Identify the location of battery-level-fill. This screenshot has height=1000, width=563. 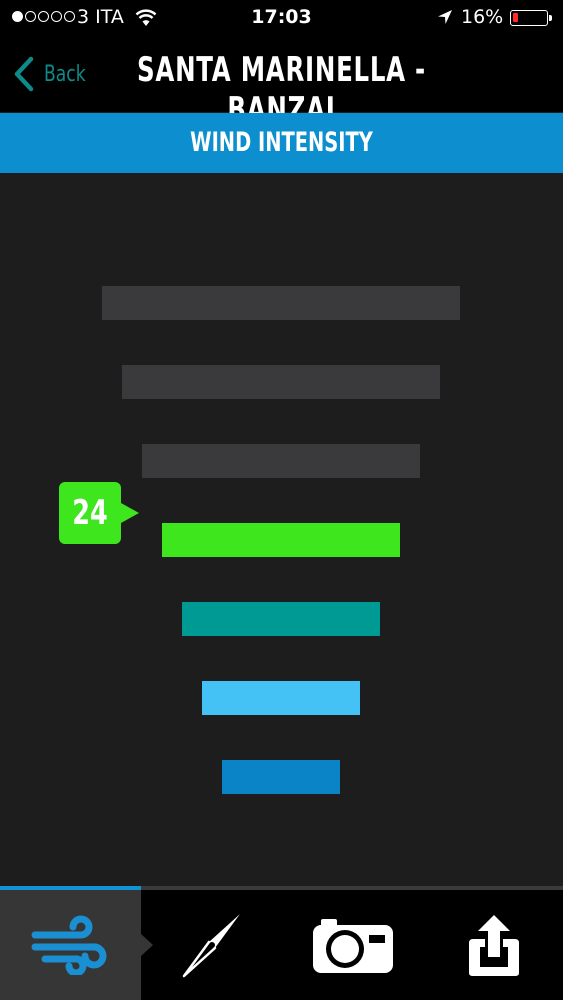
(515, 17).